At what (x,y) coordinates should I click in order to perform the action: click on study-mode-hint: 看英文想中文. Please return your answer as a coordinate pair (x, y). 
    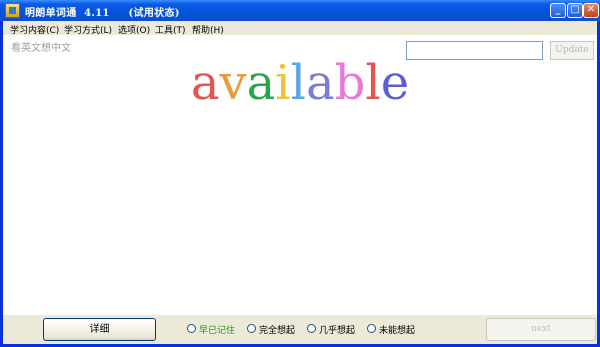
    Looking at the image, I should click on (41, 48).